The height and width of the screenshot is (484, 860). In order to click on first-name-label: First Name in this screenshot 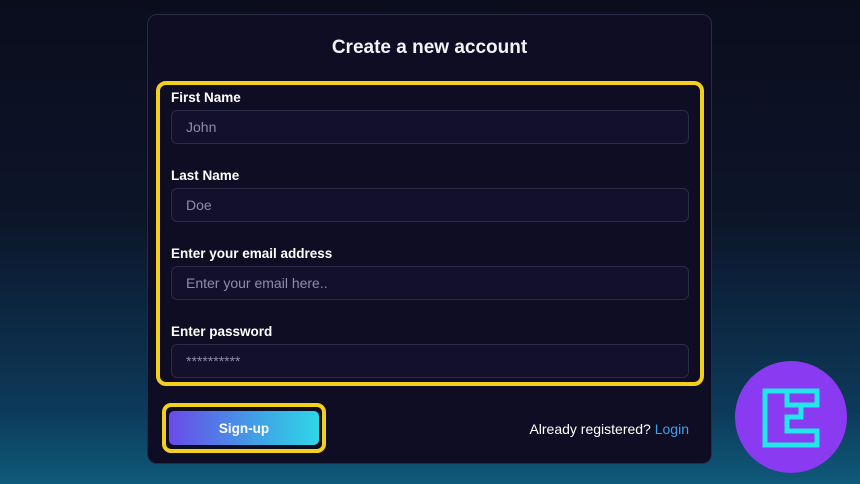, I will do `click(206, 97)`.